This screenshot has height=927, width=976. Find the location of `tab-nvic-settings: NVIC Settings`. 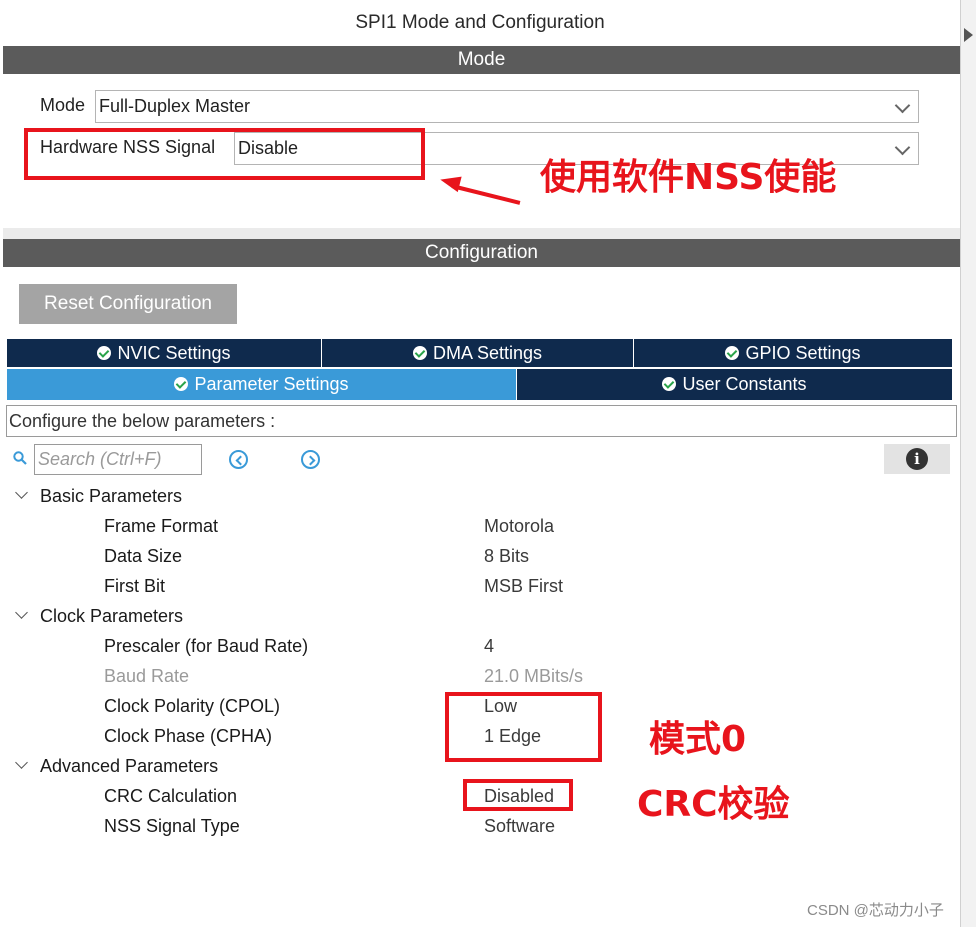

tab-nvic-settings: NVIC Settings is located at coordinates (164, 353).